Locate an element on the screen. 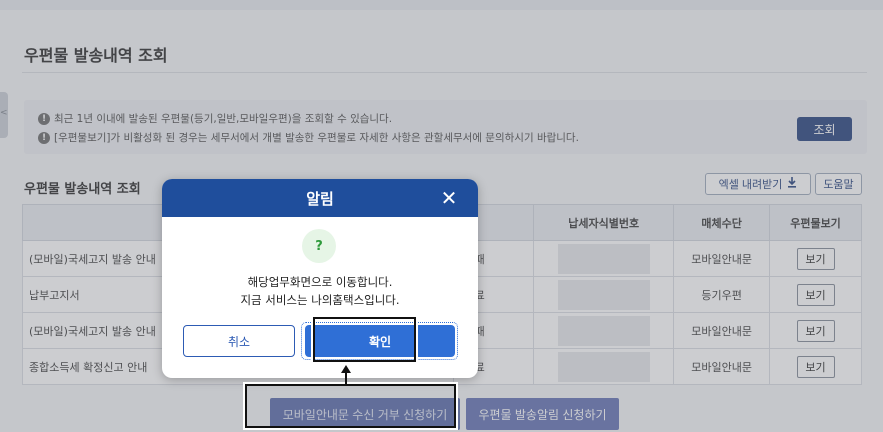 Image resolution: width=883 pixels, height=432 pixels. highlight-box-mobile-reject is located at coordinates (350, 406).